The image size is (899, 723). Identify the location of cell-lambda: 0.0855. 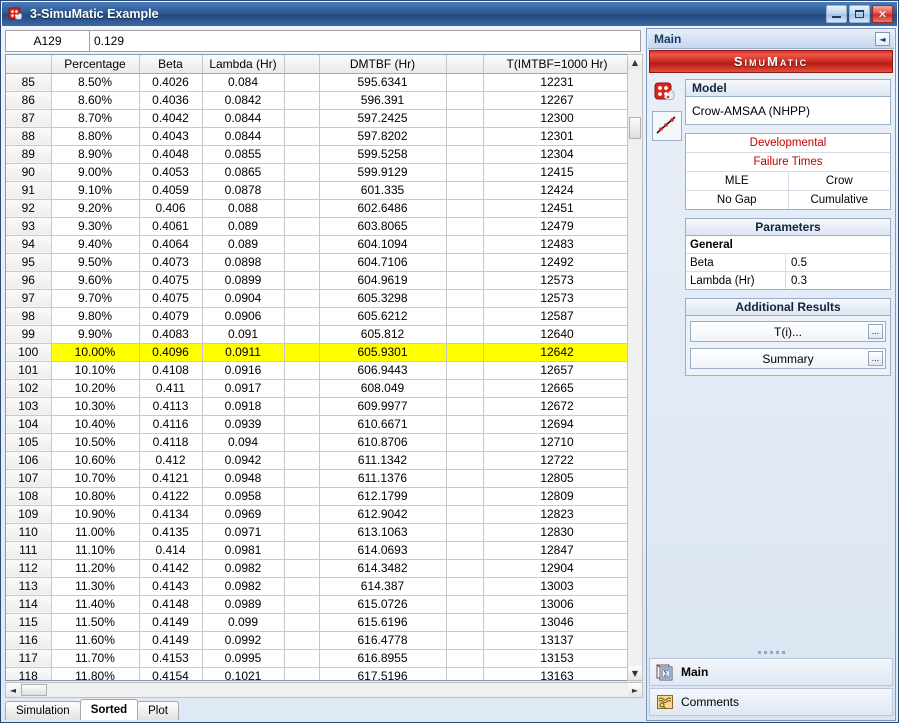
(243, 154).